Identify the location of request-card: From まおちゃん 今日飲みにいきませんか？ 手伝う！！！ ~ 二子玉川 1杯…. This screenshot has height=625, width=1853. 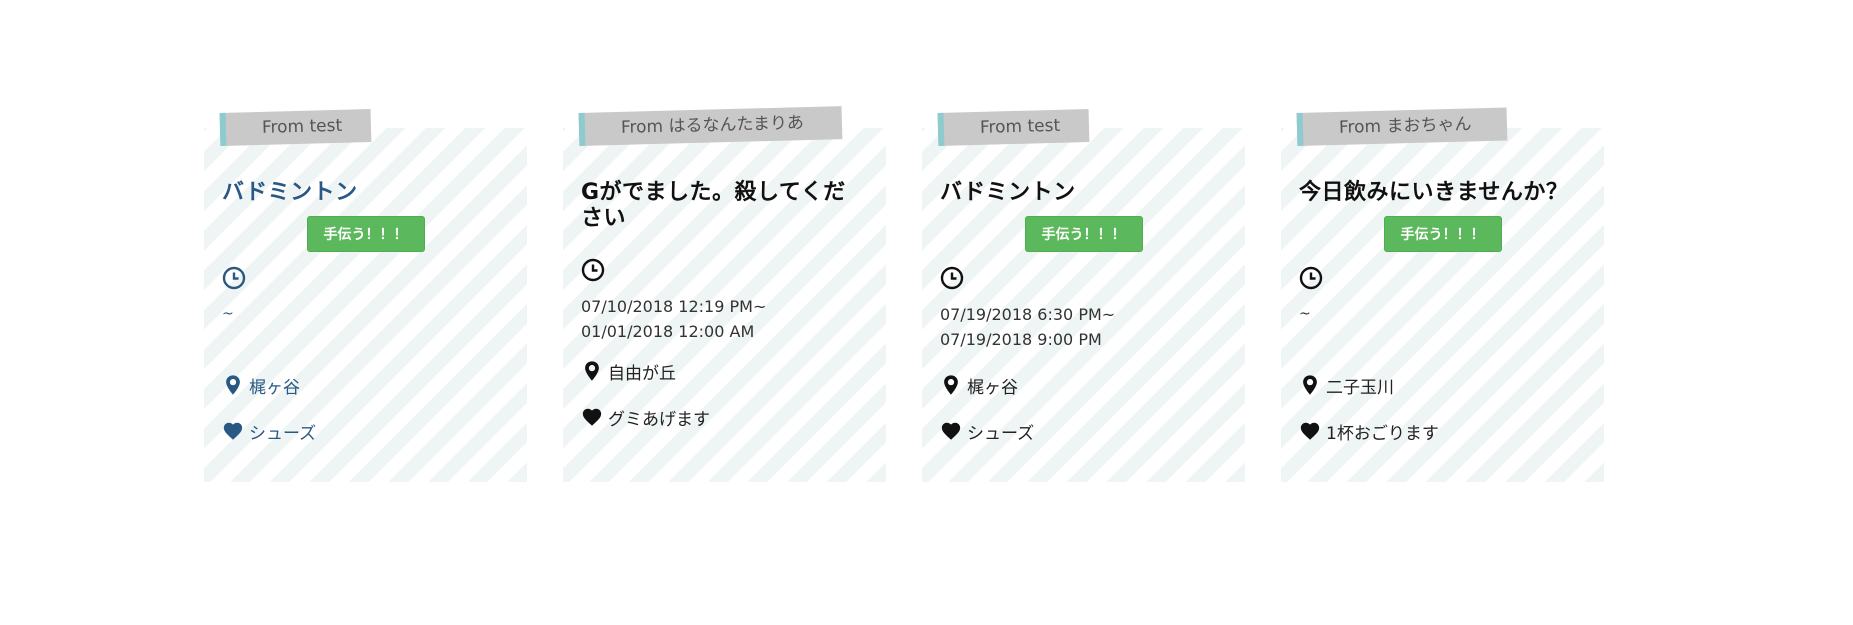
(1442, 294).